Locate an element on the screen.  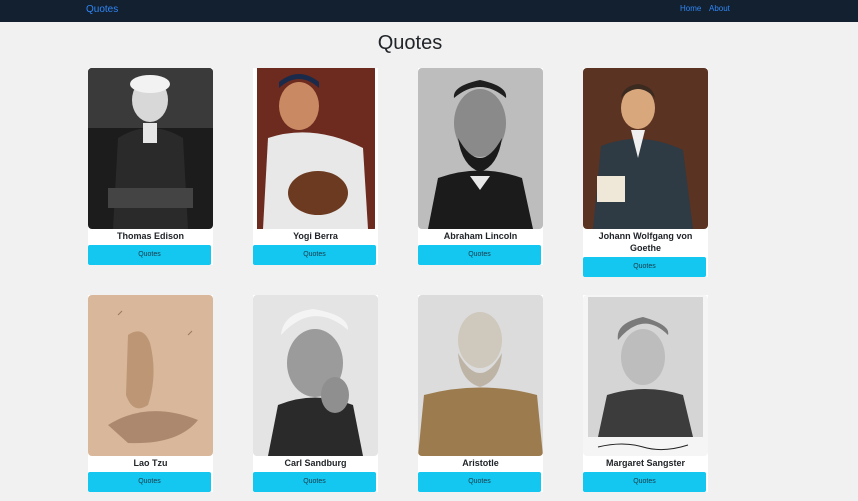
person-name: Yogi Berra is located at coordinates (315, 236).